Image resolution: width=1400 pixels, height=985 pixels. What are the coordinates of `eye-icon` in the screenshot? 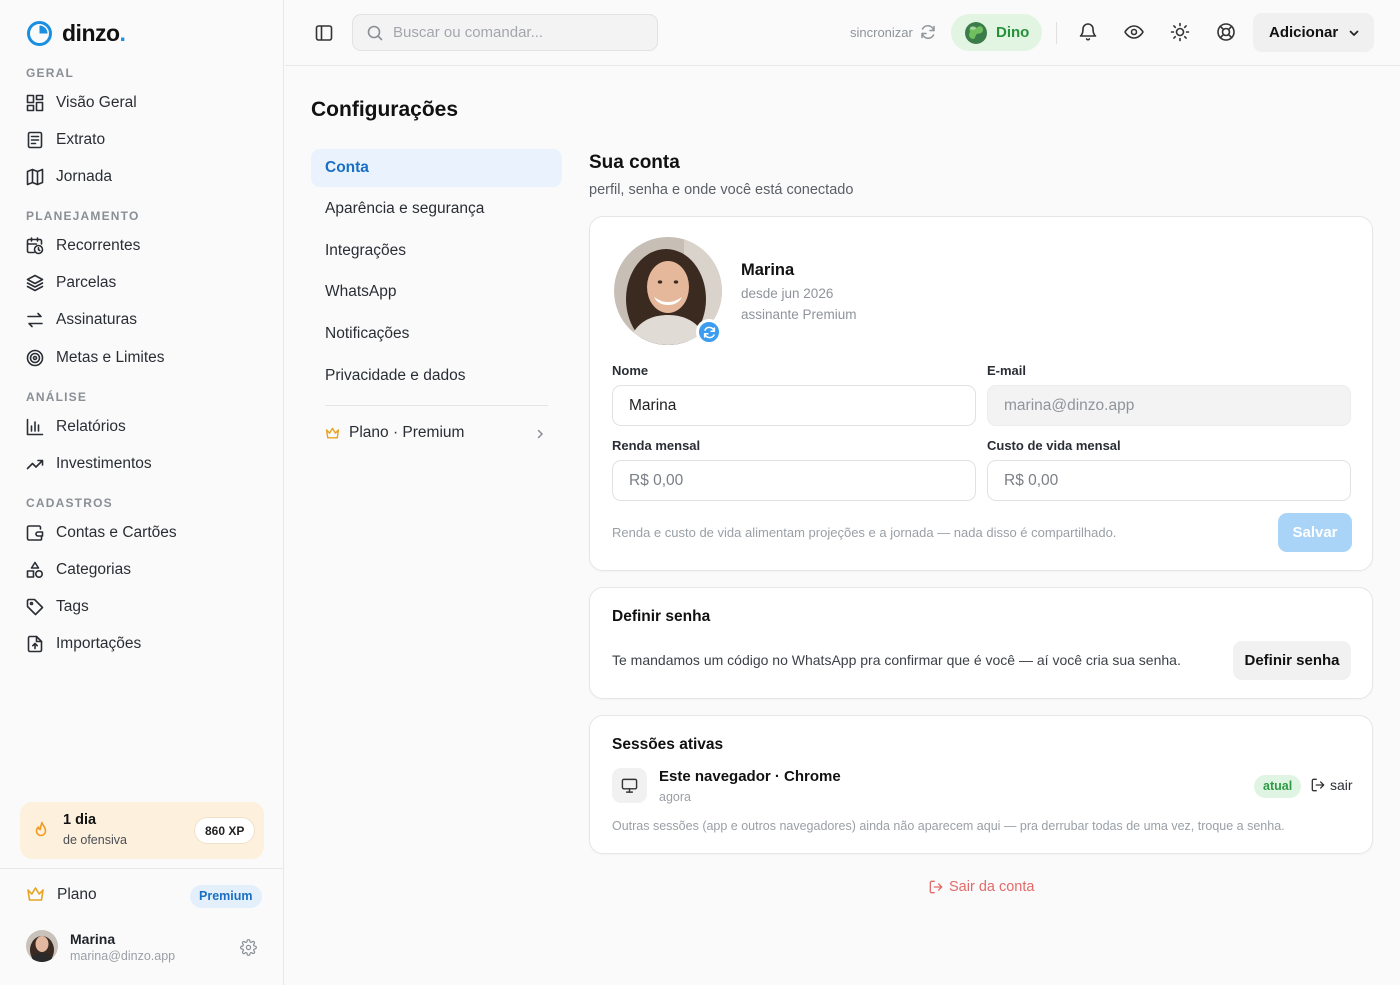 It's located at (1134, 32).